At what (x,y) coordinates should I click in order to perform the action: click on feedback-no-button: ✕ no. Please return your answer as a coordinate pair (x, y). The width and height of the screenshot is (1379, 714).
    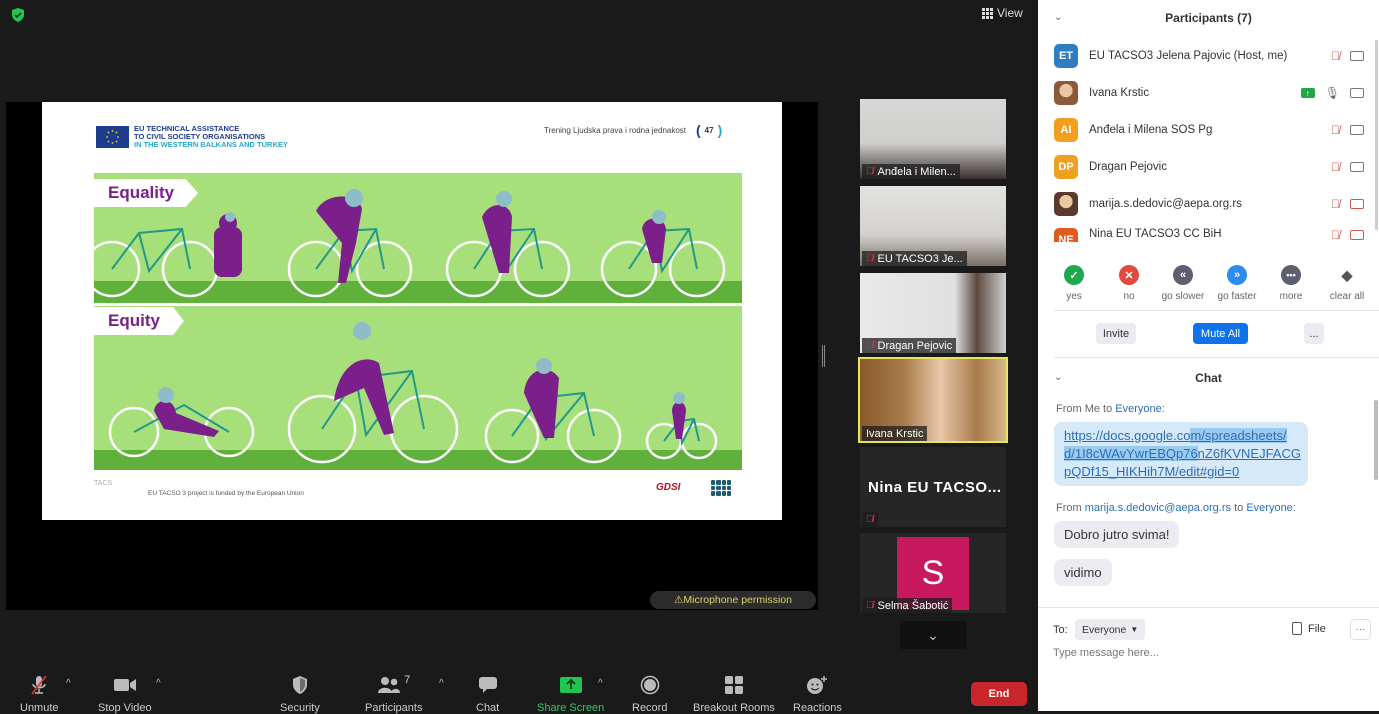
    Looking at the image, I should click on (1129, 283).